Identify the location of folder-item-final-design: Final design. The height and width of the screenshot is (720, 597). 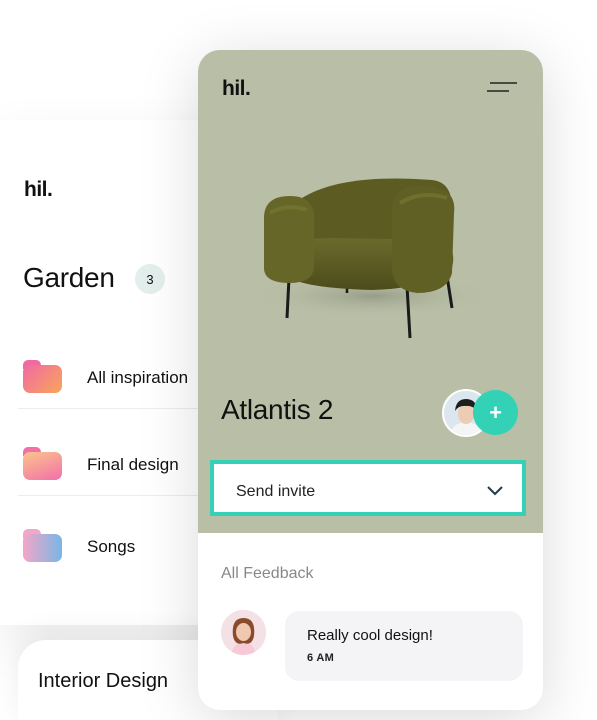
(113, 465).